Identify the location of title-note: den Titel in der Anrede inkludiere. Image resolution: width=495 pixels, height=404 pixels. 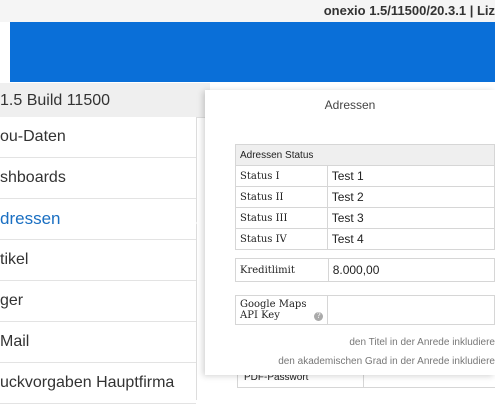
(422, 342).